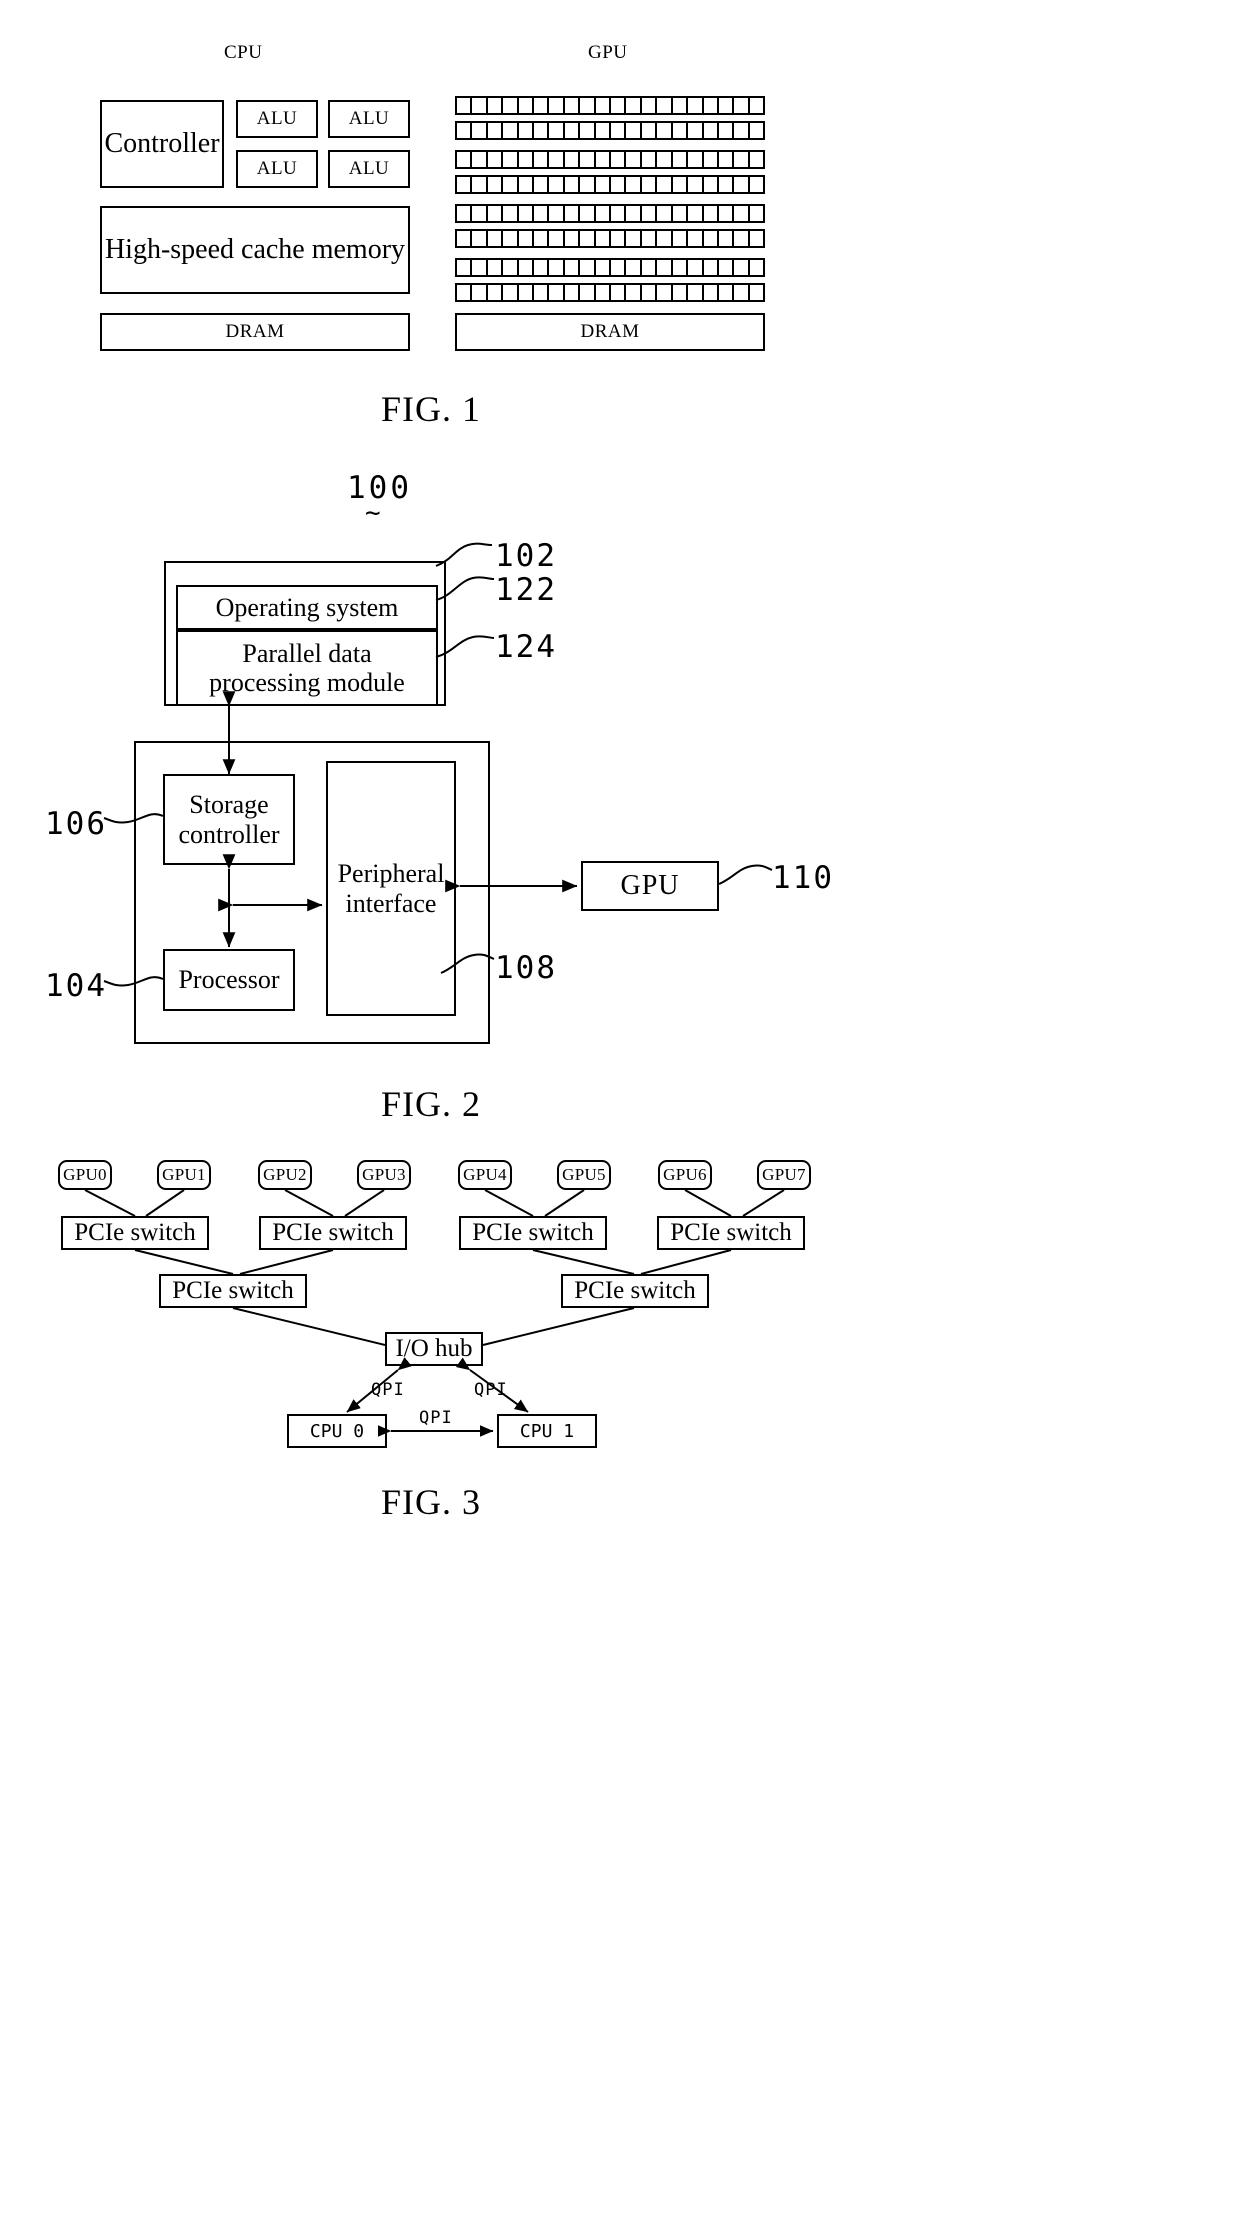  I want to click on fig2-parallel-module-box: Parallel data processing module, so click(307, 668).